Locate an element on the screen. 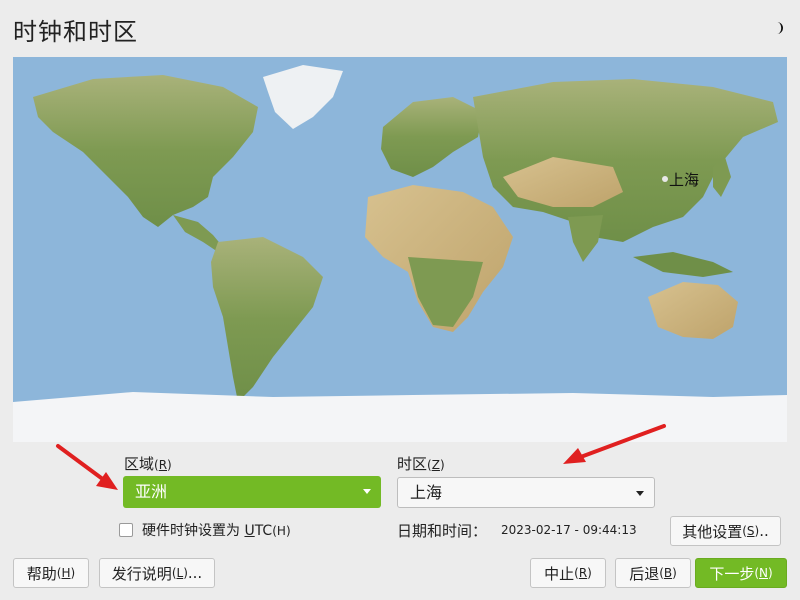  other-settings-button: 其他设置 (S).. is located at coordinates (725, 531).